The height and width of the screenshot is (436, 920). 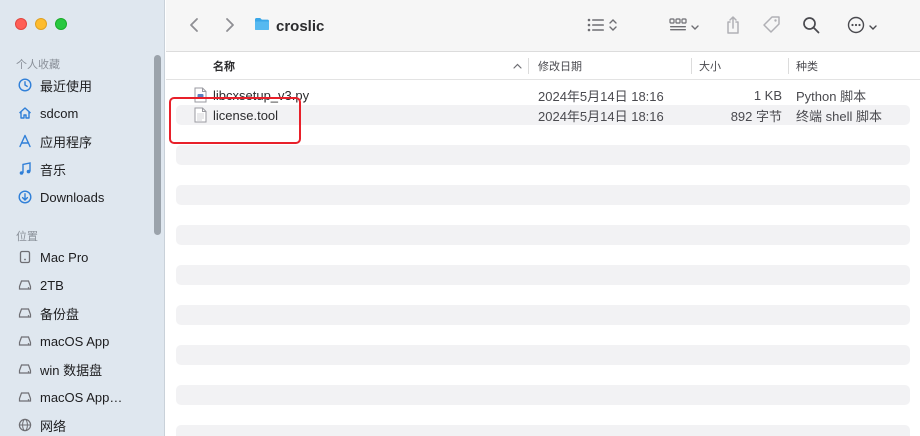 I want to click on sidebar-item-label: 音乐, so click(x=53, y=170).